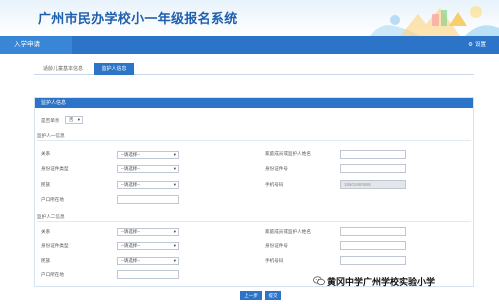  Describe the element at coordinates (51, 135) in the screenshot. I see `guardian1-section-title: 监护人一信息` at that location.